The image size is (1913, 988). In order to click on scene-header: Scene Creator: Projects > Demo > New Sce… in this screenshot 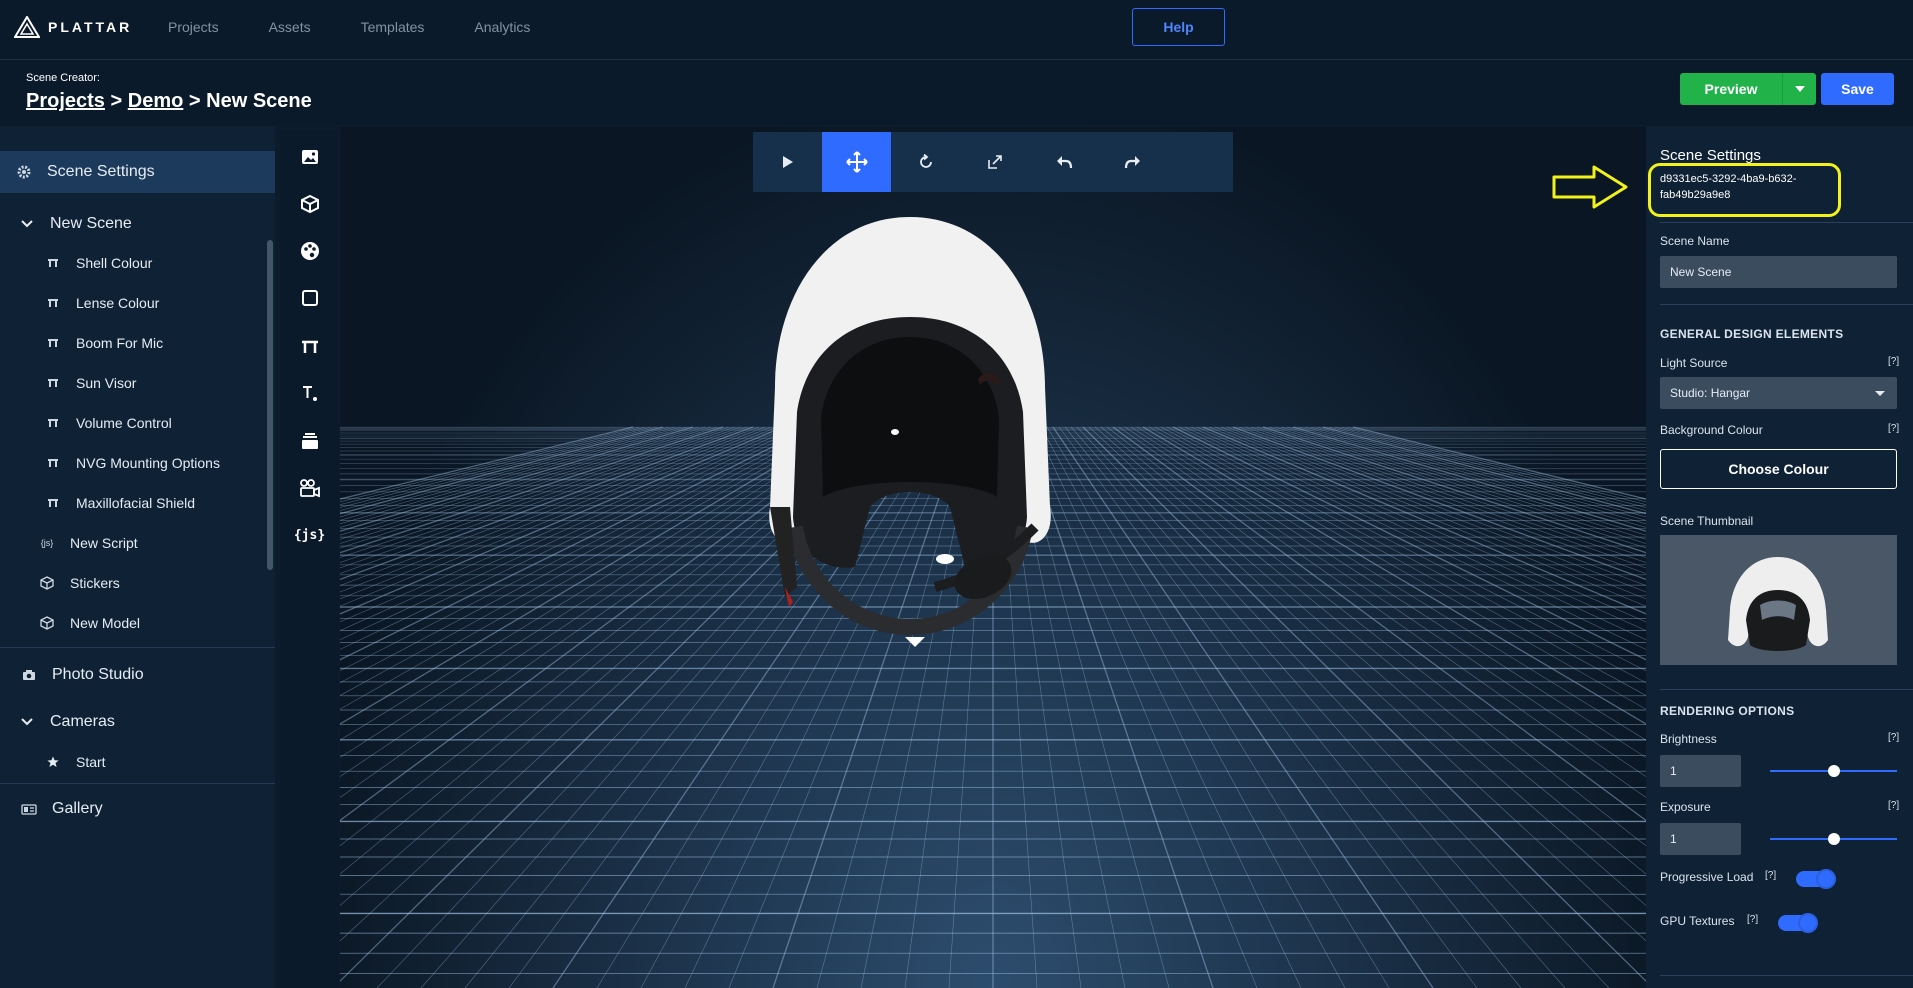, I will do `click(956, 93)`.